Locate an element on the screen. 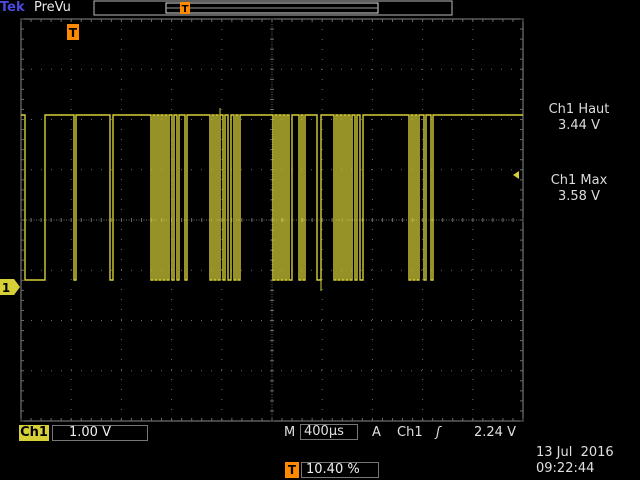 This screenshot has height=480, width=640. record-position-bar: T is located at coordinates (320, 9).